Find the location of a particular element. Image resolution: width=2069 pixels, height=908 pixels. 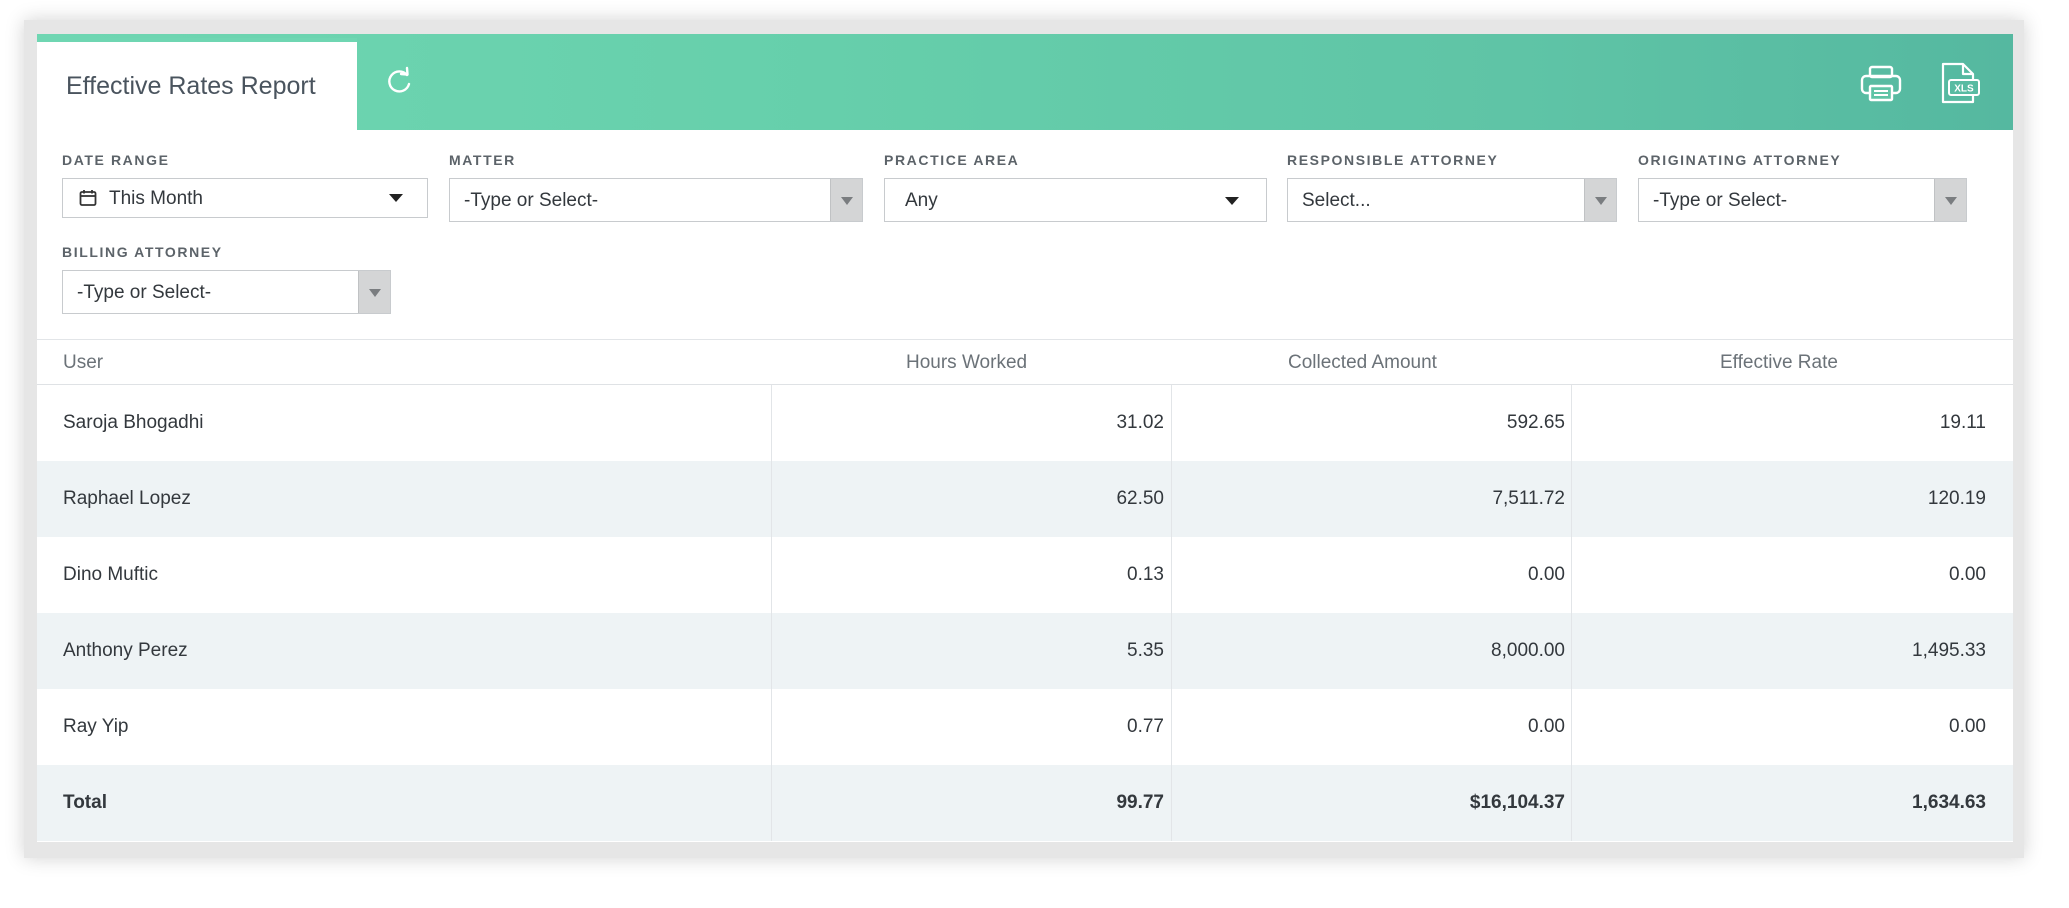

filter-originating-attorney: ORIGINATING ATTORNEY -Type or Select- is located at coordinates (1802, 187).